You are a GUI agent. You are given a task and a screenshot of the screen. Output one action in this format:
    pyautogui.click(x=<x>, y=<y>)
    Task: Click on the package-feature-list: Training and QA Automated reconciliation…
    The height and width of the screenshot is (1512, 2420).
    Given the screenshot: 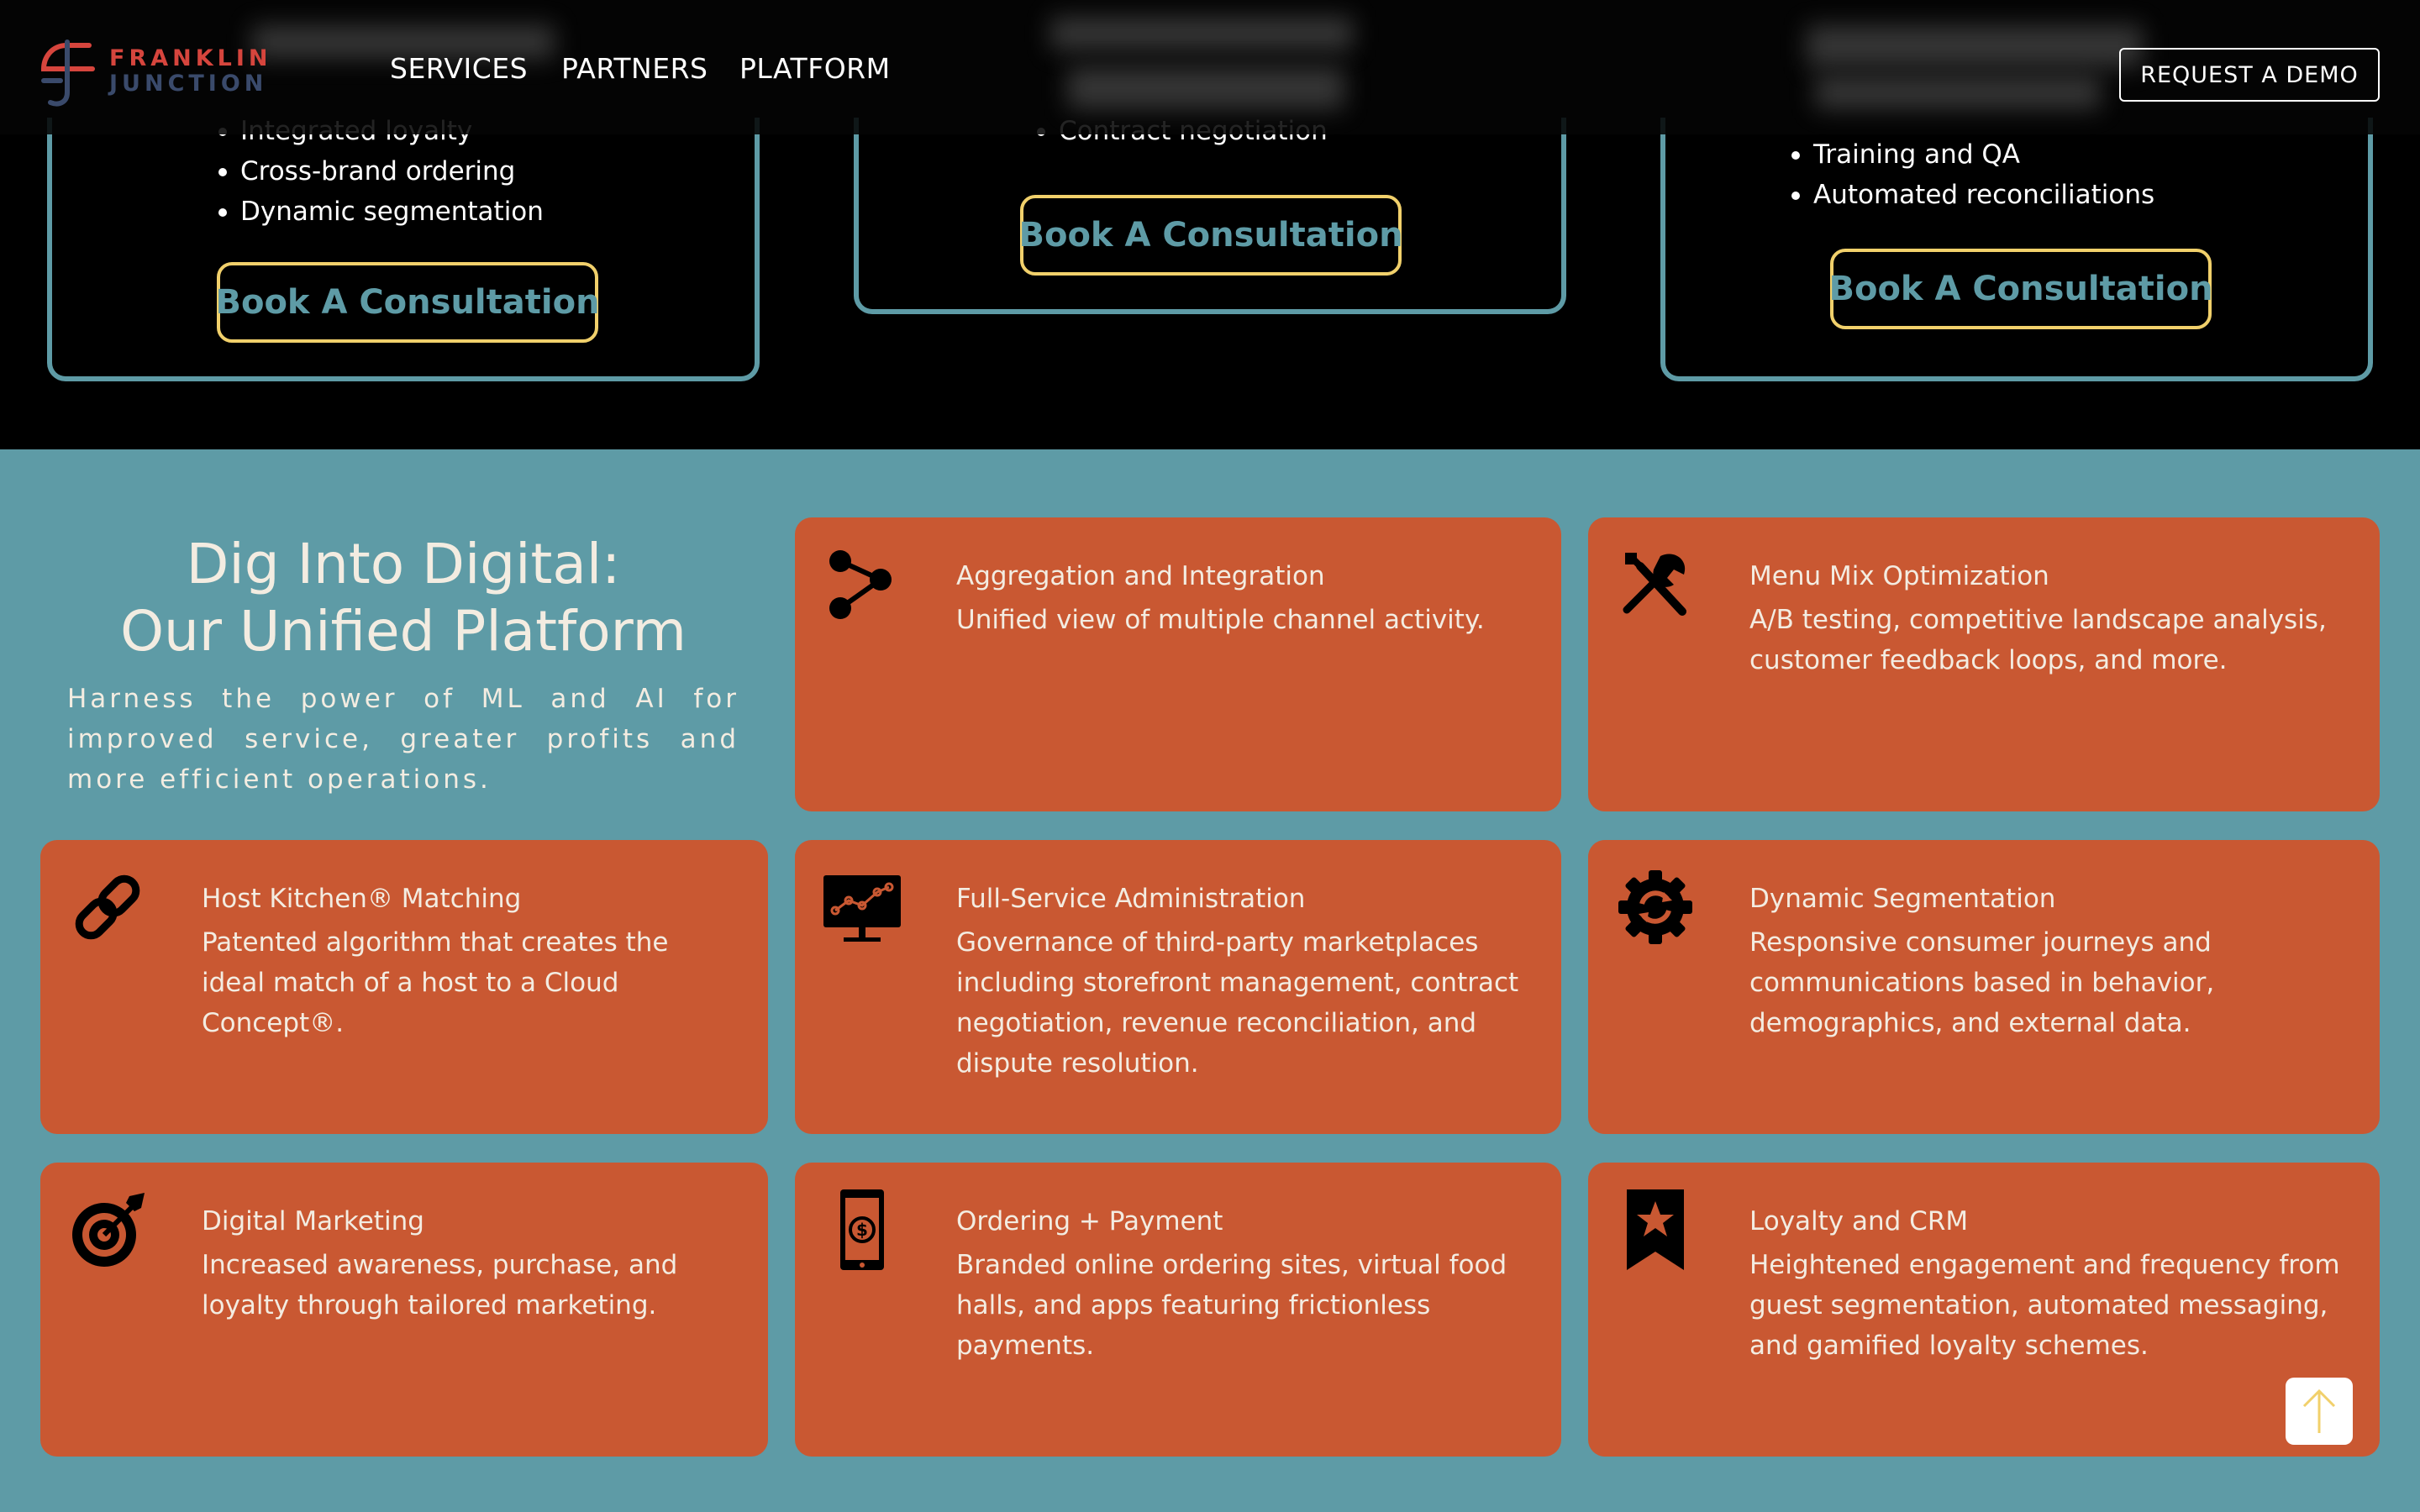 What is the action you would take?
    pyautogui.click(x=1972, y=174)
    